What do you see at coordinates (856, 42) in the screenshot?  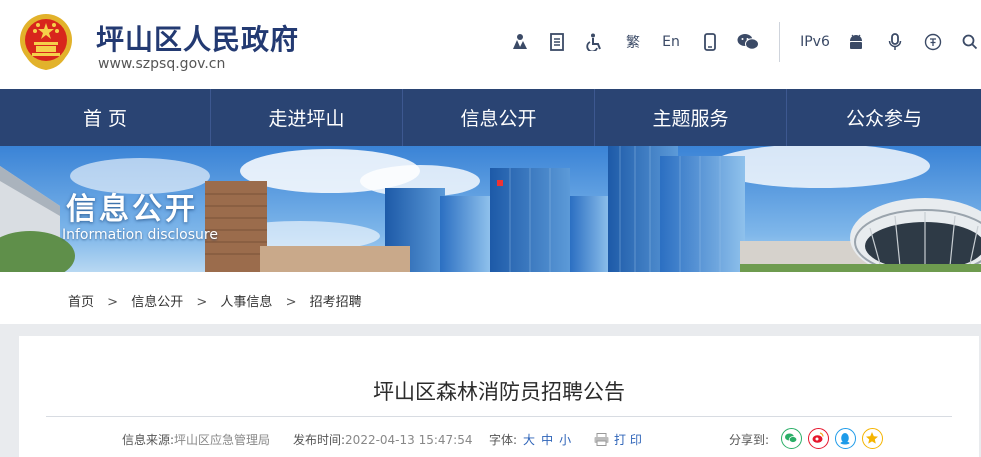 I see `android-icon` at bounding box center [856, 42].